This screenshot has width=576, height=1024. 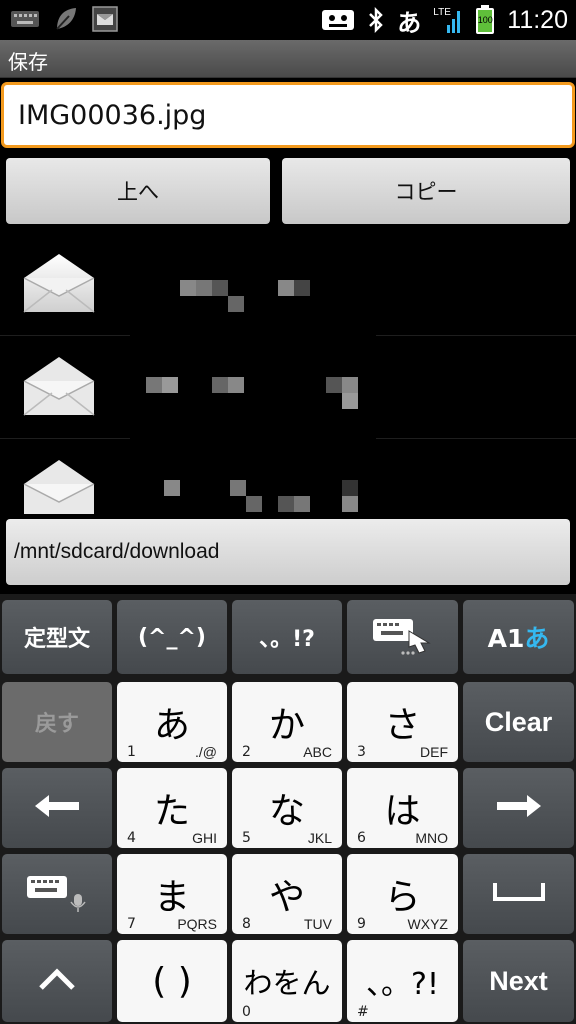 What do you see at coordinates (402, 725) in the screenshot?
I see `key-main-label: さ` at bounding box center [402, 725].